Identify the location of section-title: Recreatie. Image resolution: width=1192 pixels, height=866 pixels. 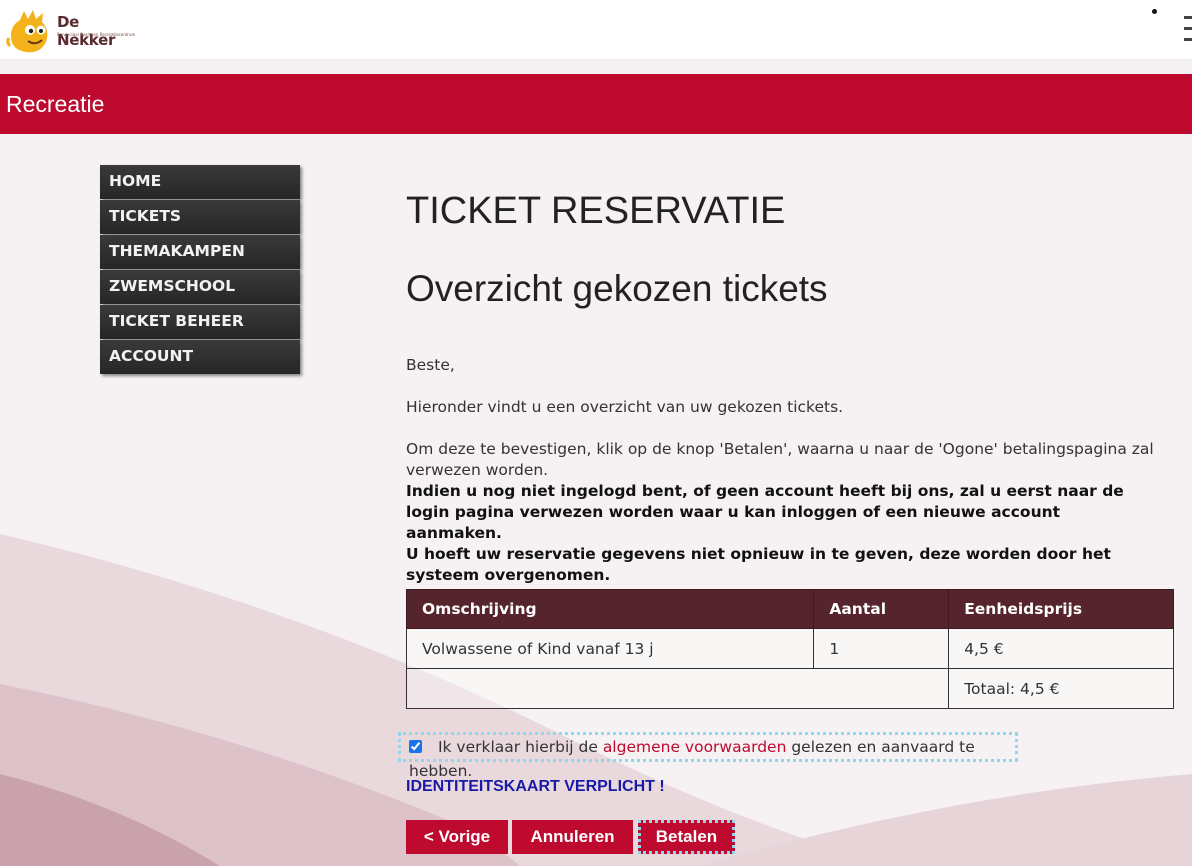
(55, 104).